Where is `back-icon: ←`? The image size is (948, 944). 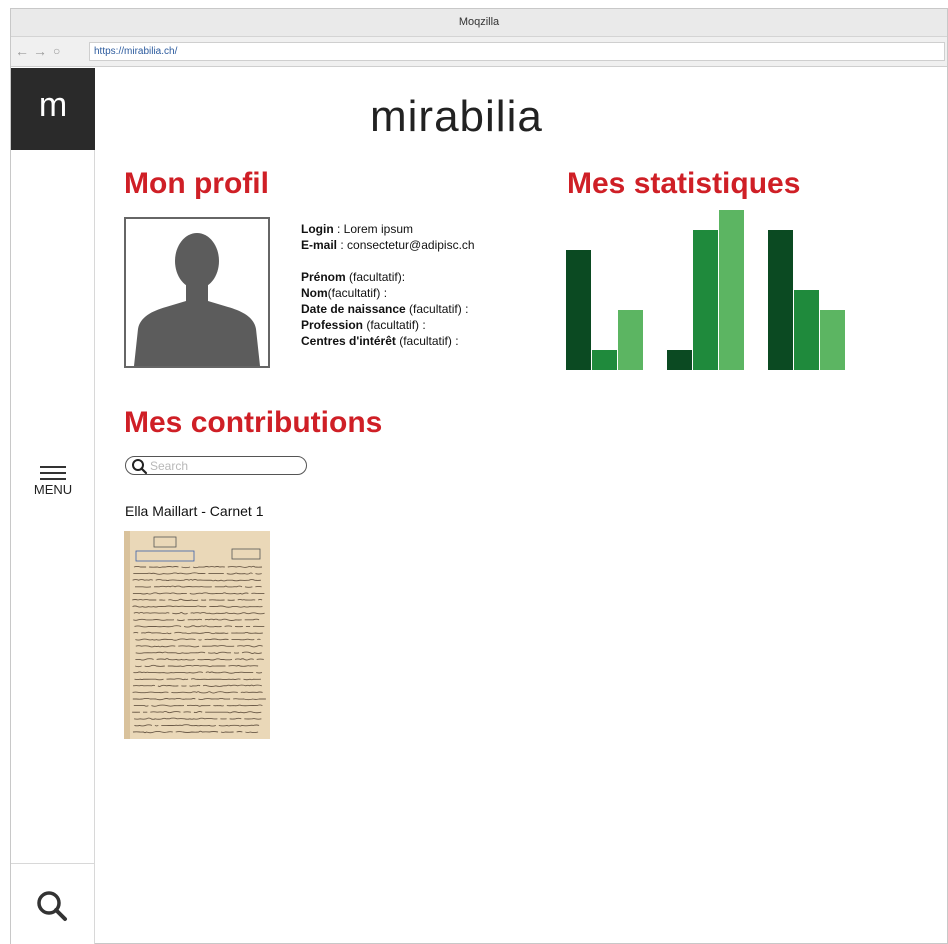 back-icon: ← is located at coordinates (22, 51).